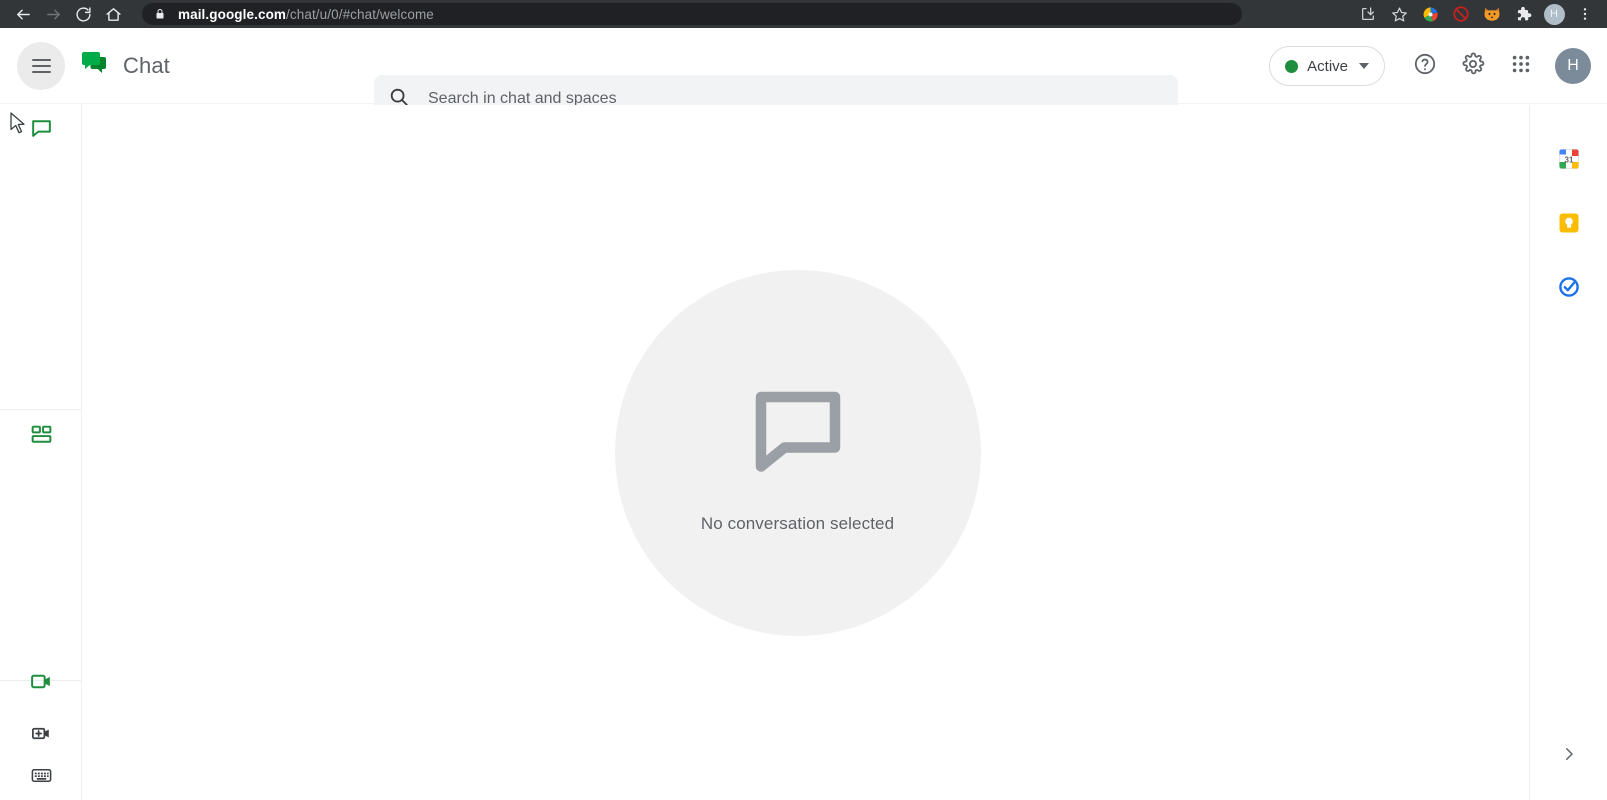 Image resolution: width=1607 pixels, height=800 pixels. I want to click on google-tasks-icon, so click(1569, 289).